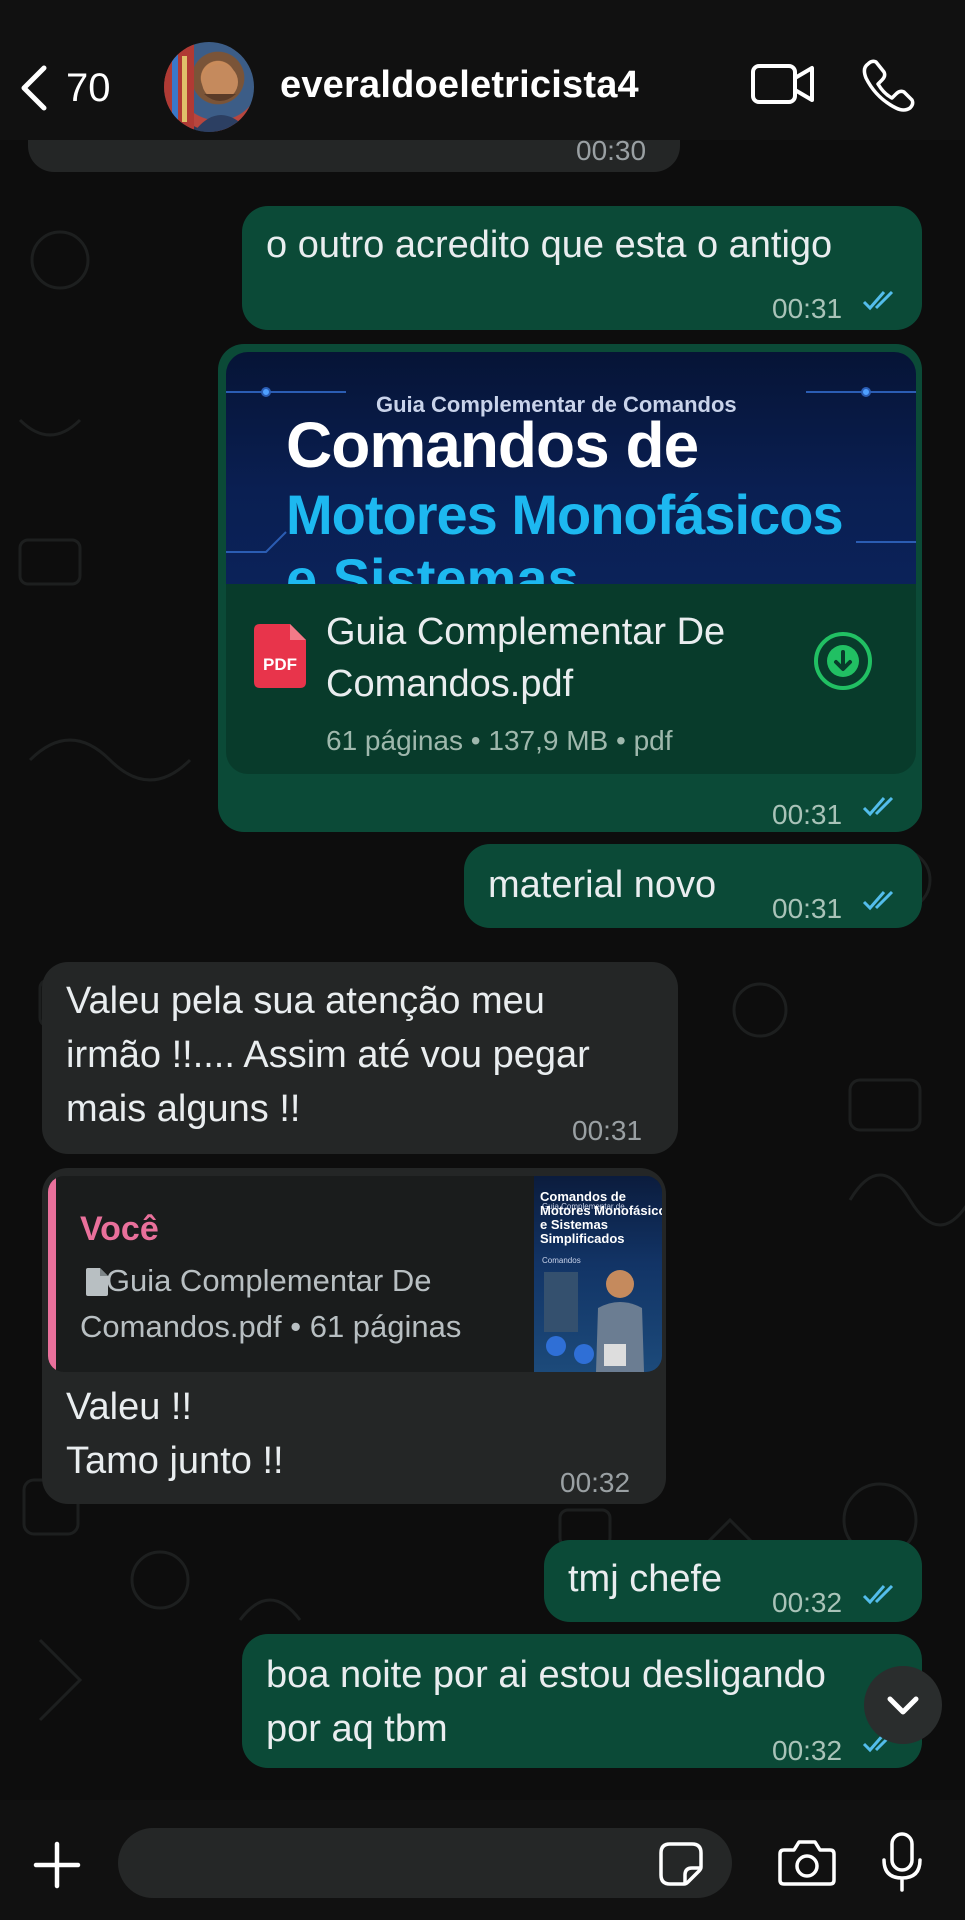 The height and width of the screenshot is (1920, 965). Describe the element at coordinates (549, 245) in the screenshot. I see `message-text: o outro acredito que esta o antigo` at that location.